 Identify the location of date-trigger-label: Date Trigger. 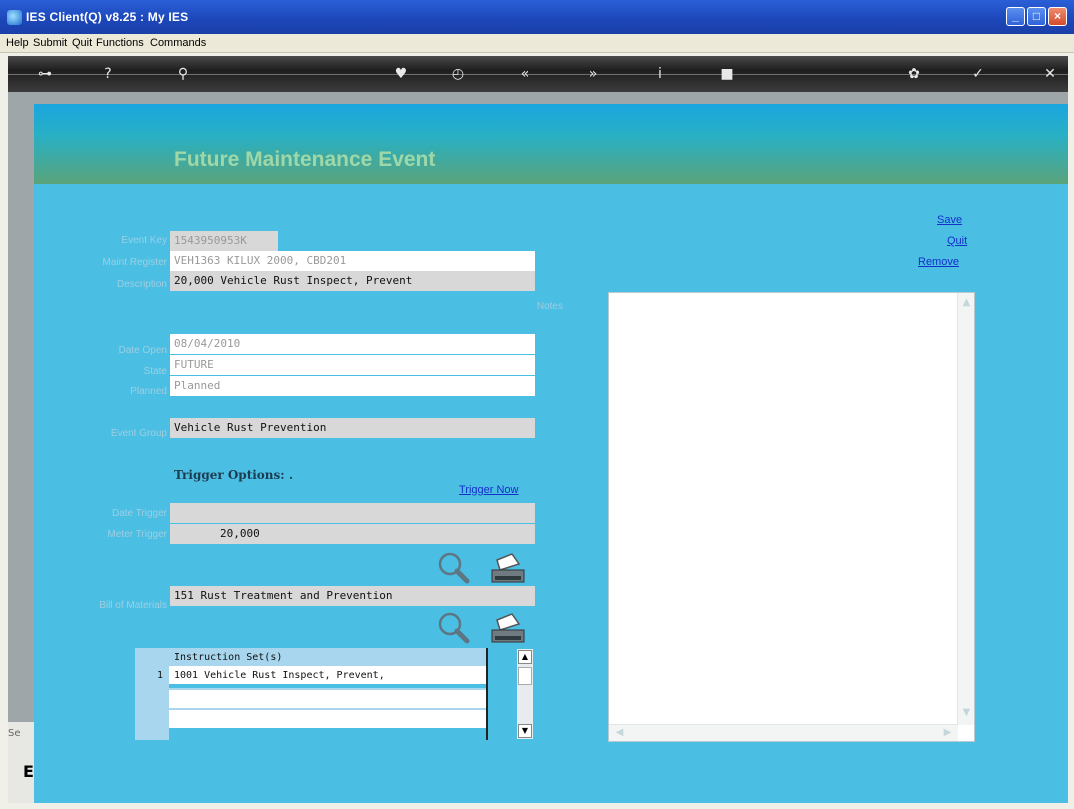
(139, 513).